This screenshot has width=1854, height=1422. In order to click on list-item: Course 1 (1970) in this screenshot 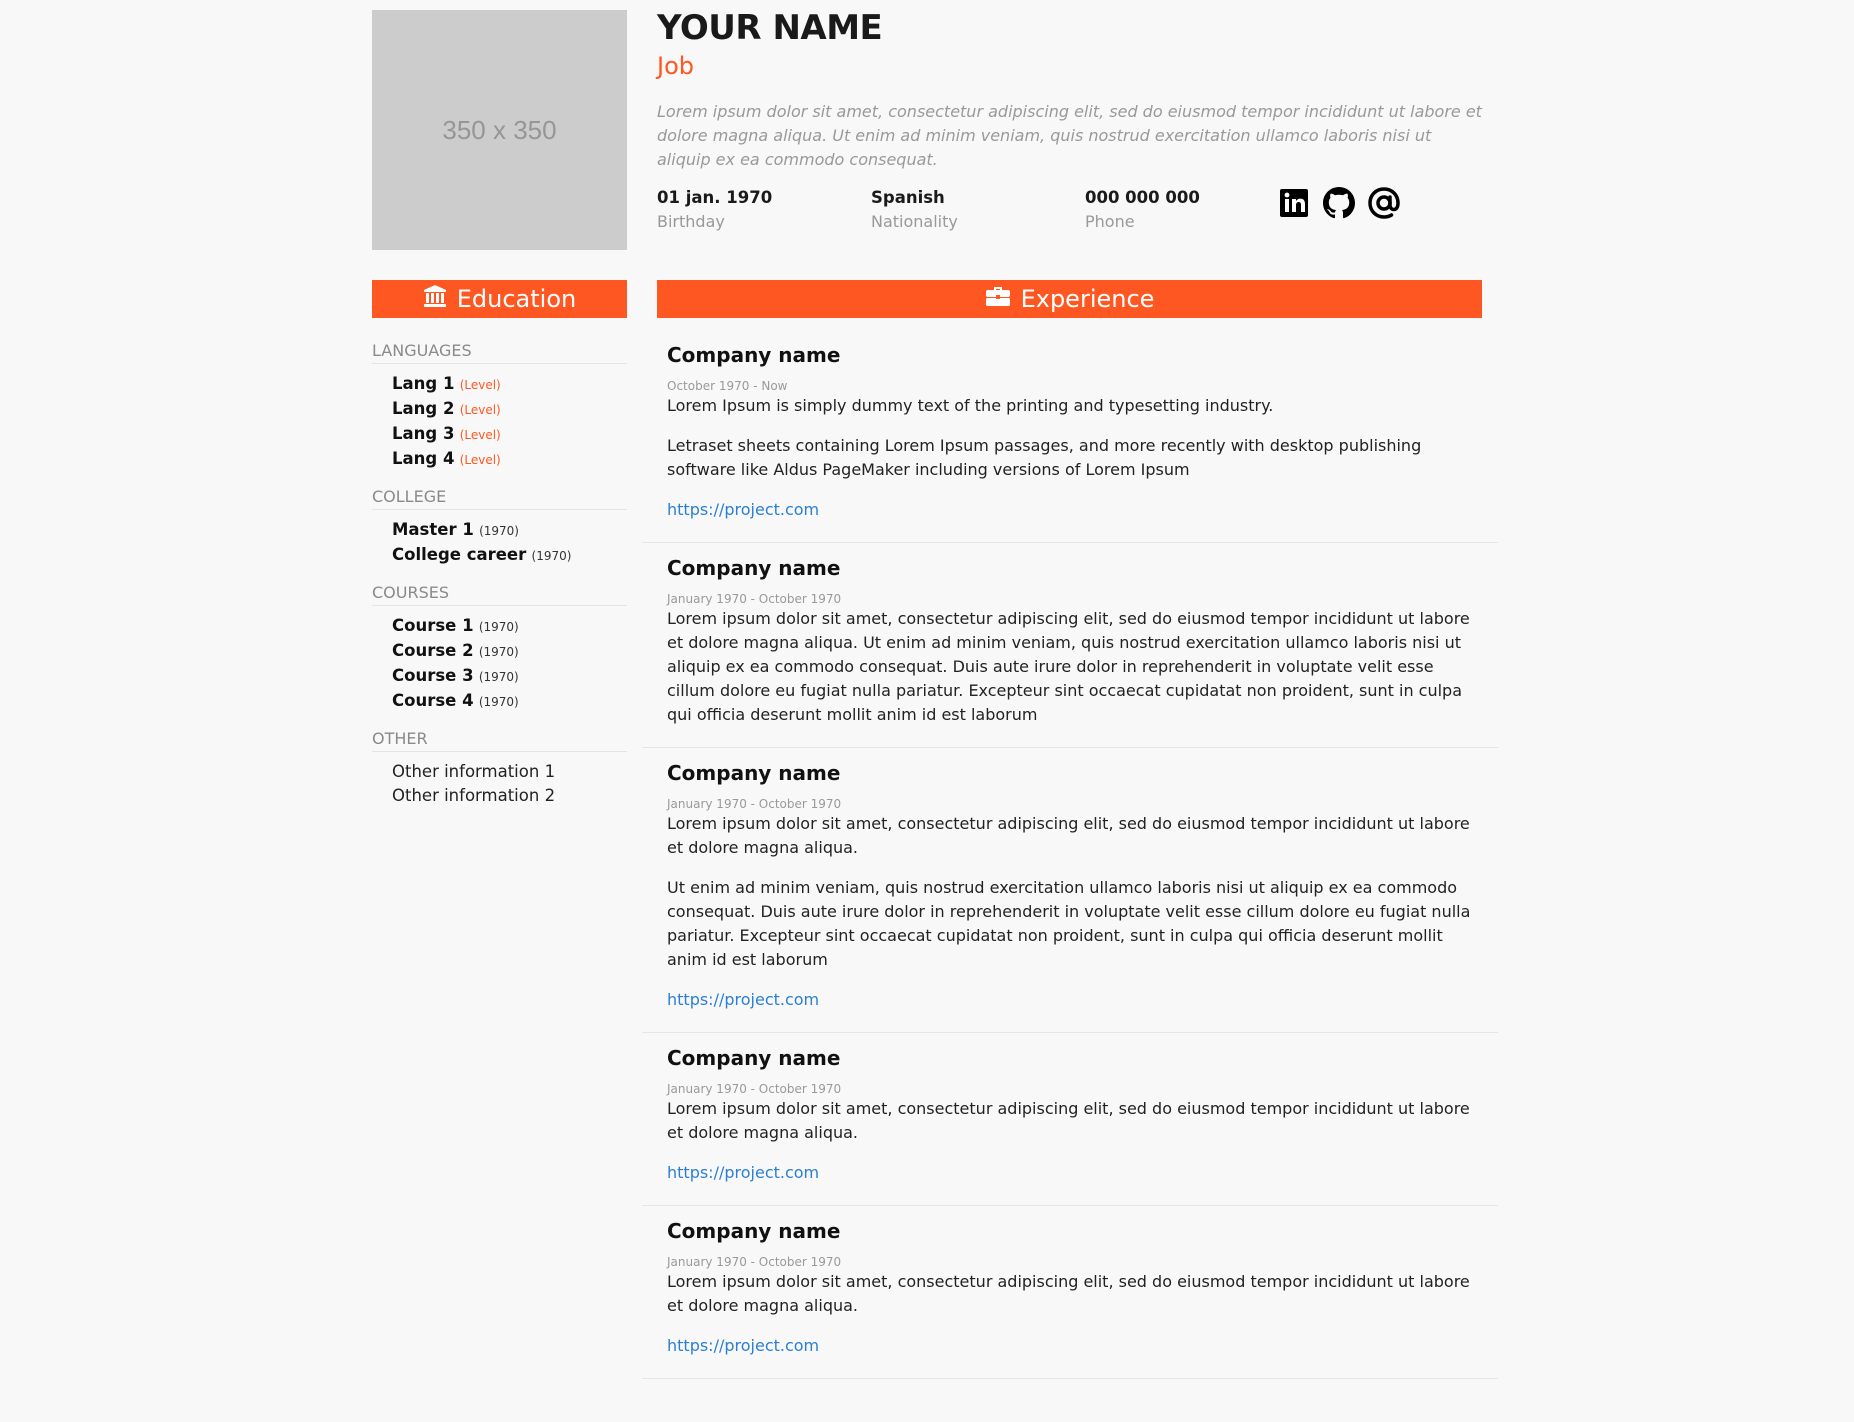, I will do `click(499, 626)`.